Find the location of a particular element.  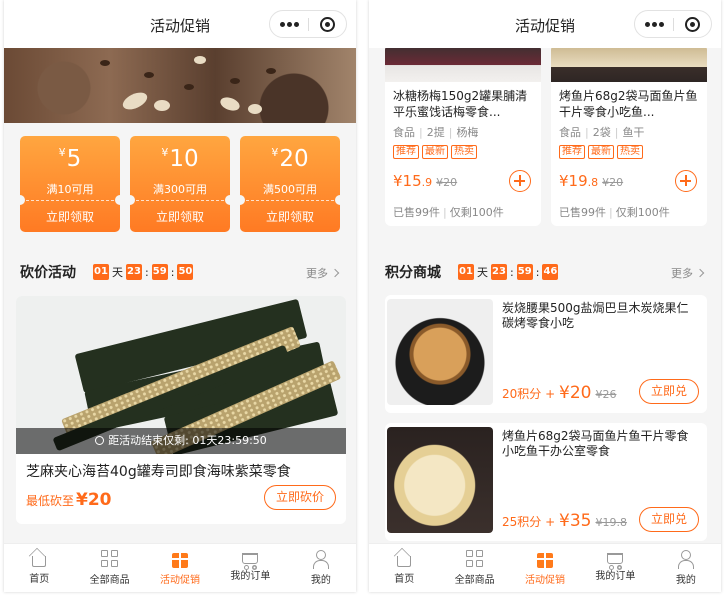

product-attributes: 食品 | 2袋 | 鱼干 is located at coordinates (602, 132).